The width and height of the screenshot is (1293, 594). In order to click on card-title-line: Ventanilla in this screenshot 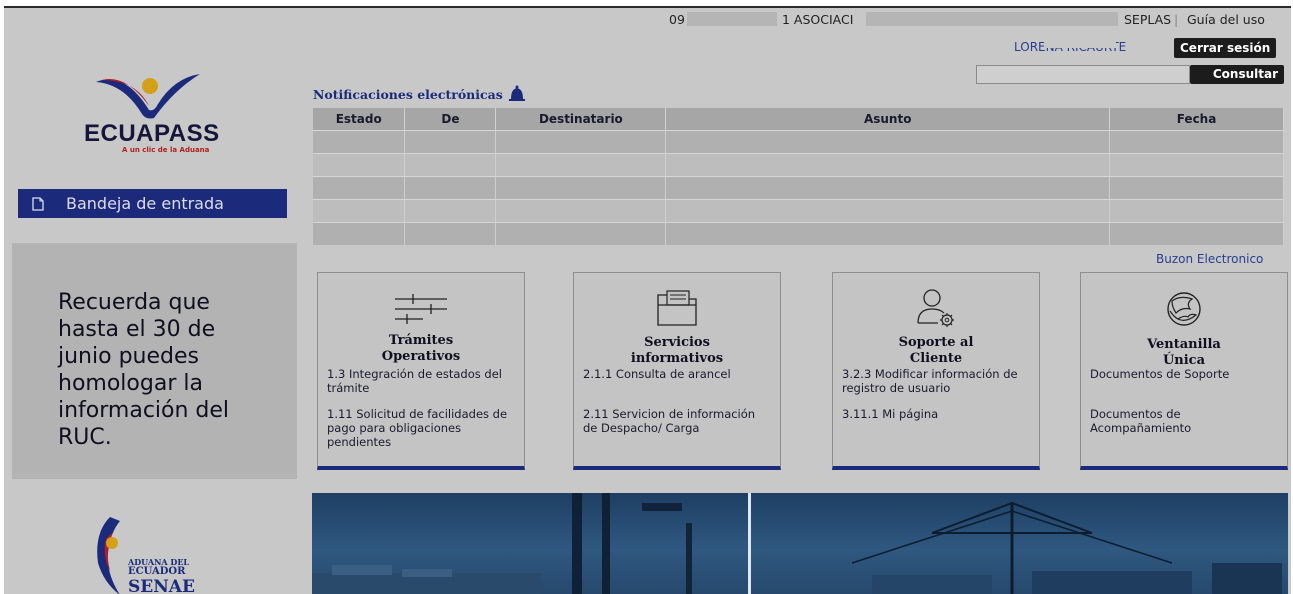, I will do `click(1184, 344)`.